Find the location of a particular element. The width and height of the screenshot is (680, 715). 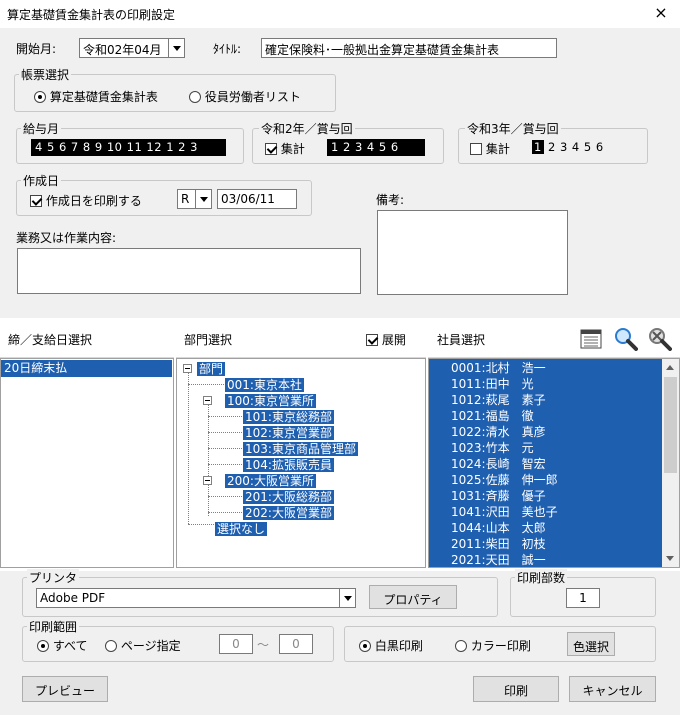

expand-check: 展開 is located at coordinates (386, 339).